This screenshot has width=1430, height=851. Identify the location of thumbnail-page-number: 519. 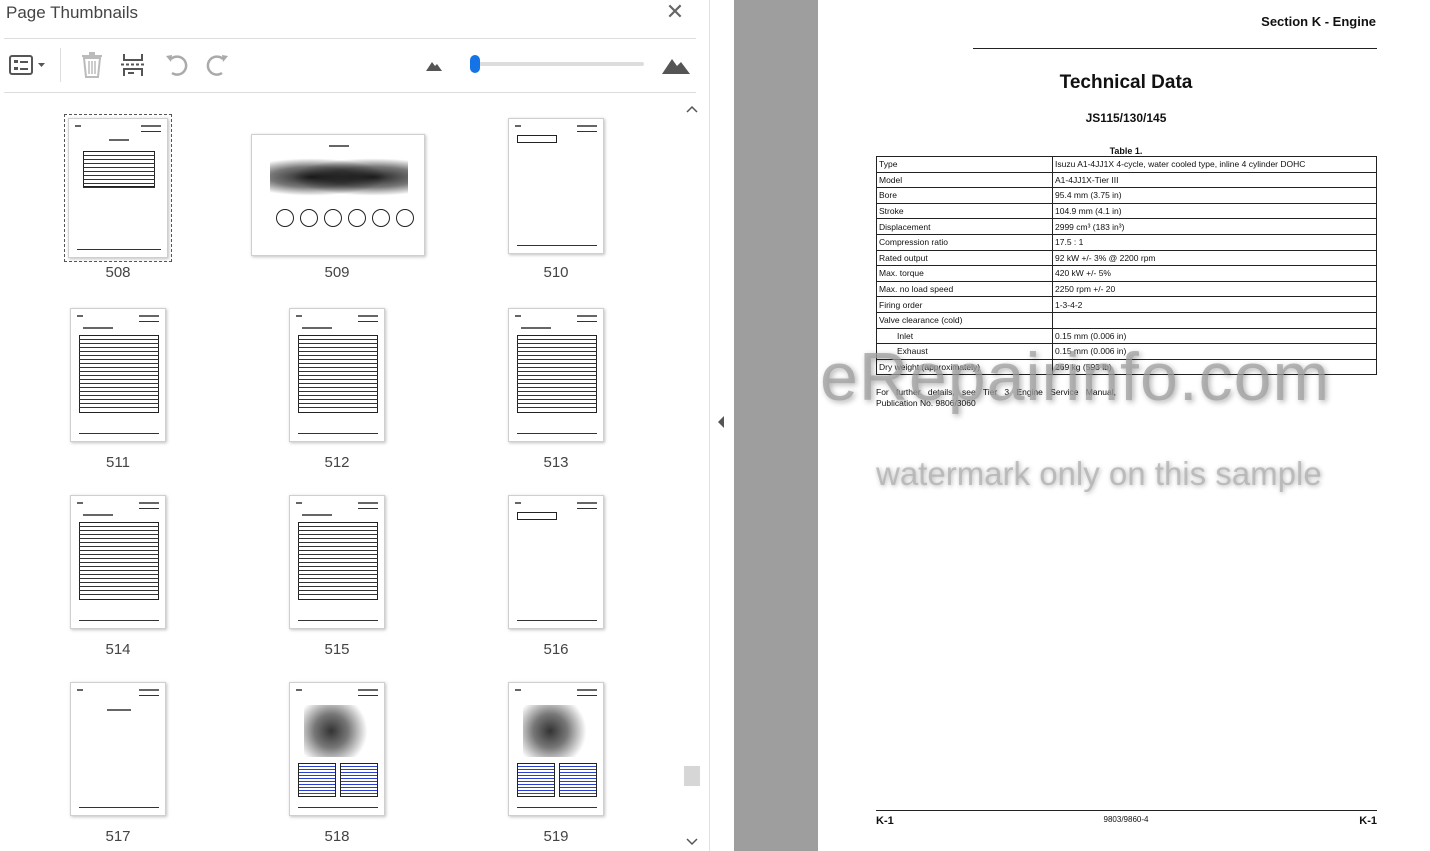
(556, 836).